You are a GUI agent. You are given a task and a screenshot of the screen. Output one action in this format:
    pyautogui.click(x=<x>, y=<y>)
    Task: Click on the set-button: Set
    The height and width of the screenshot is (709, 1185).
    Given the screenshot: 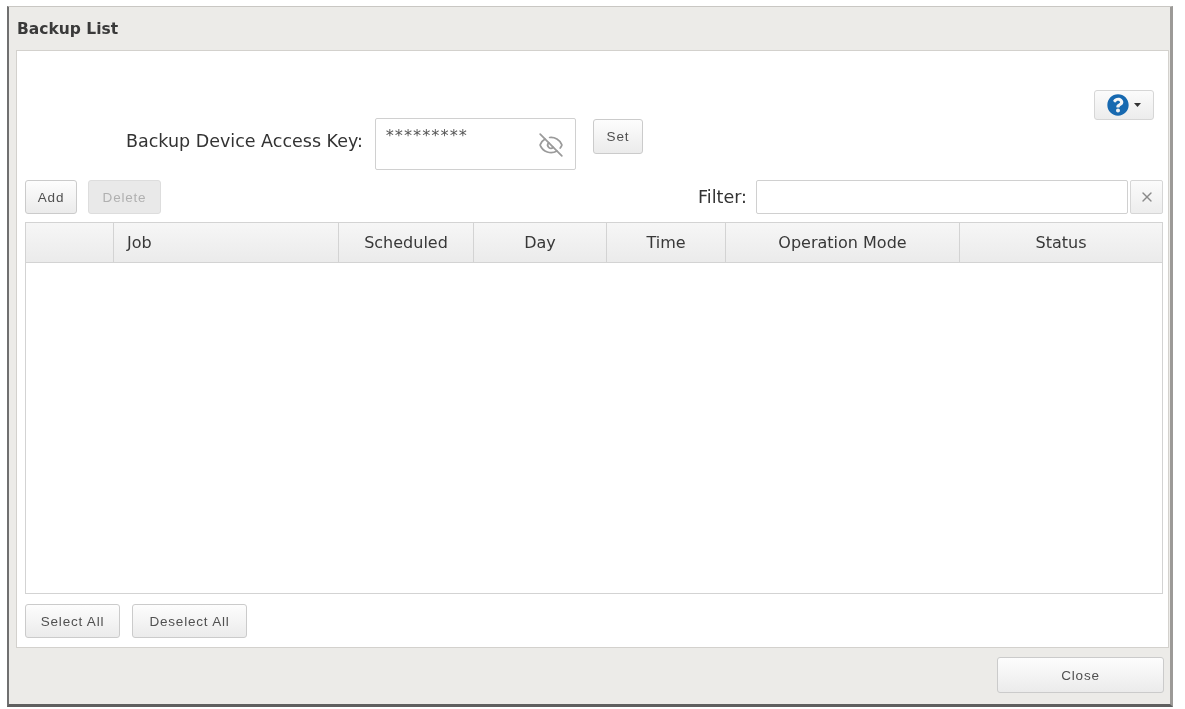 What is the action you would take?
    pyautogui.click(x=617, y=136)
    